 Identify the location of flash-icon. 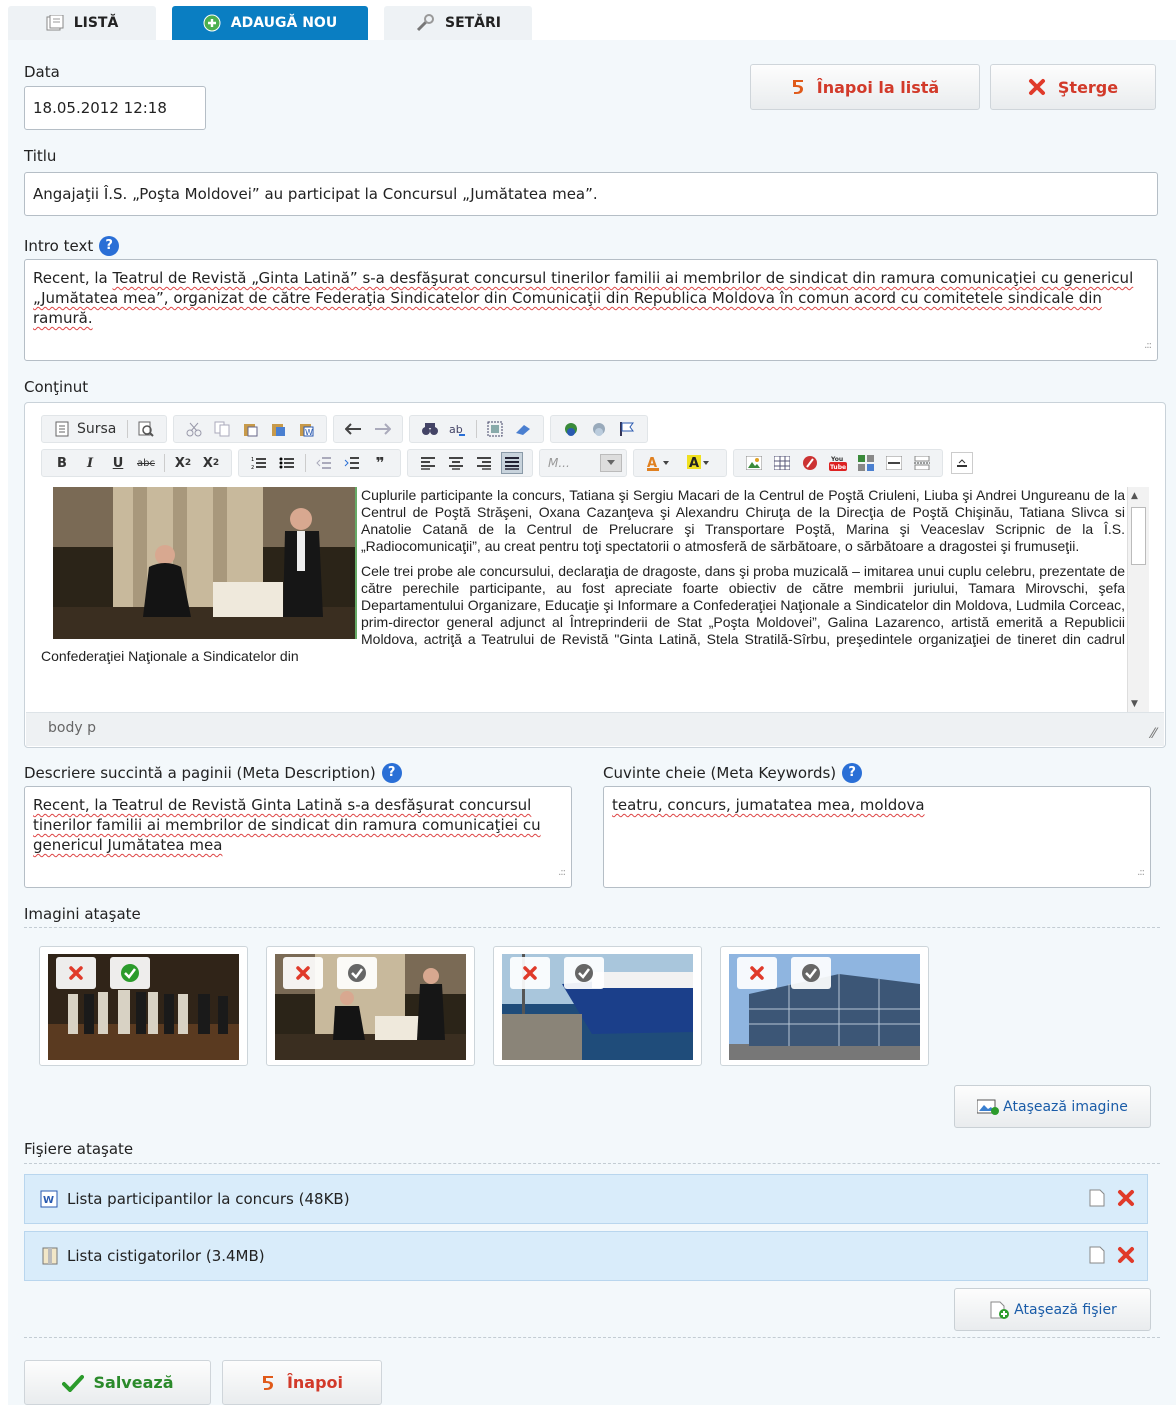
(810, 463).